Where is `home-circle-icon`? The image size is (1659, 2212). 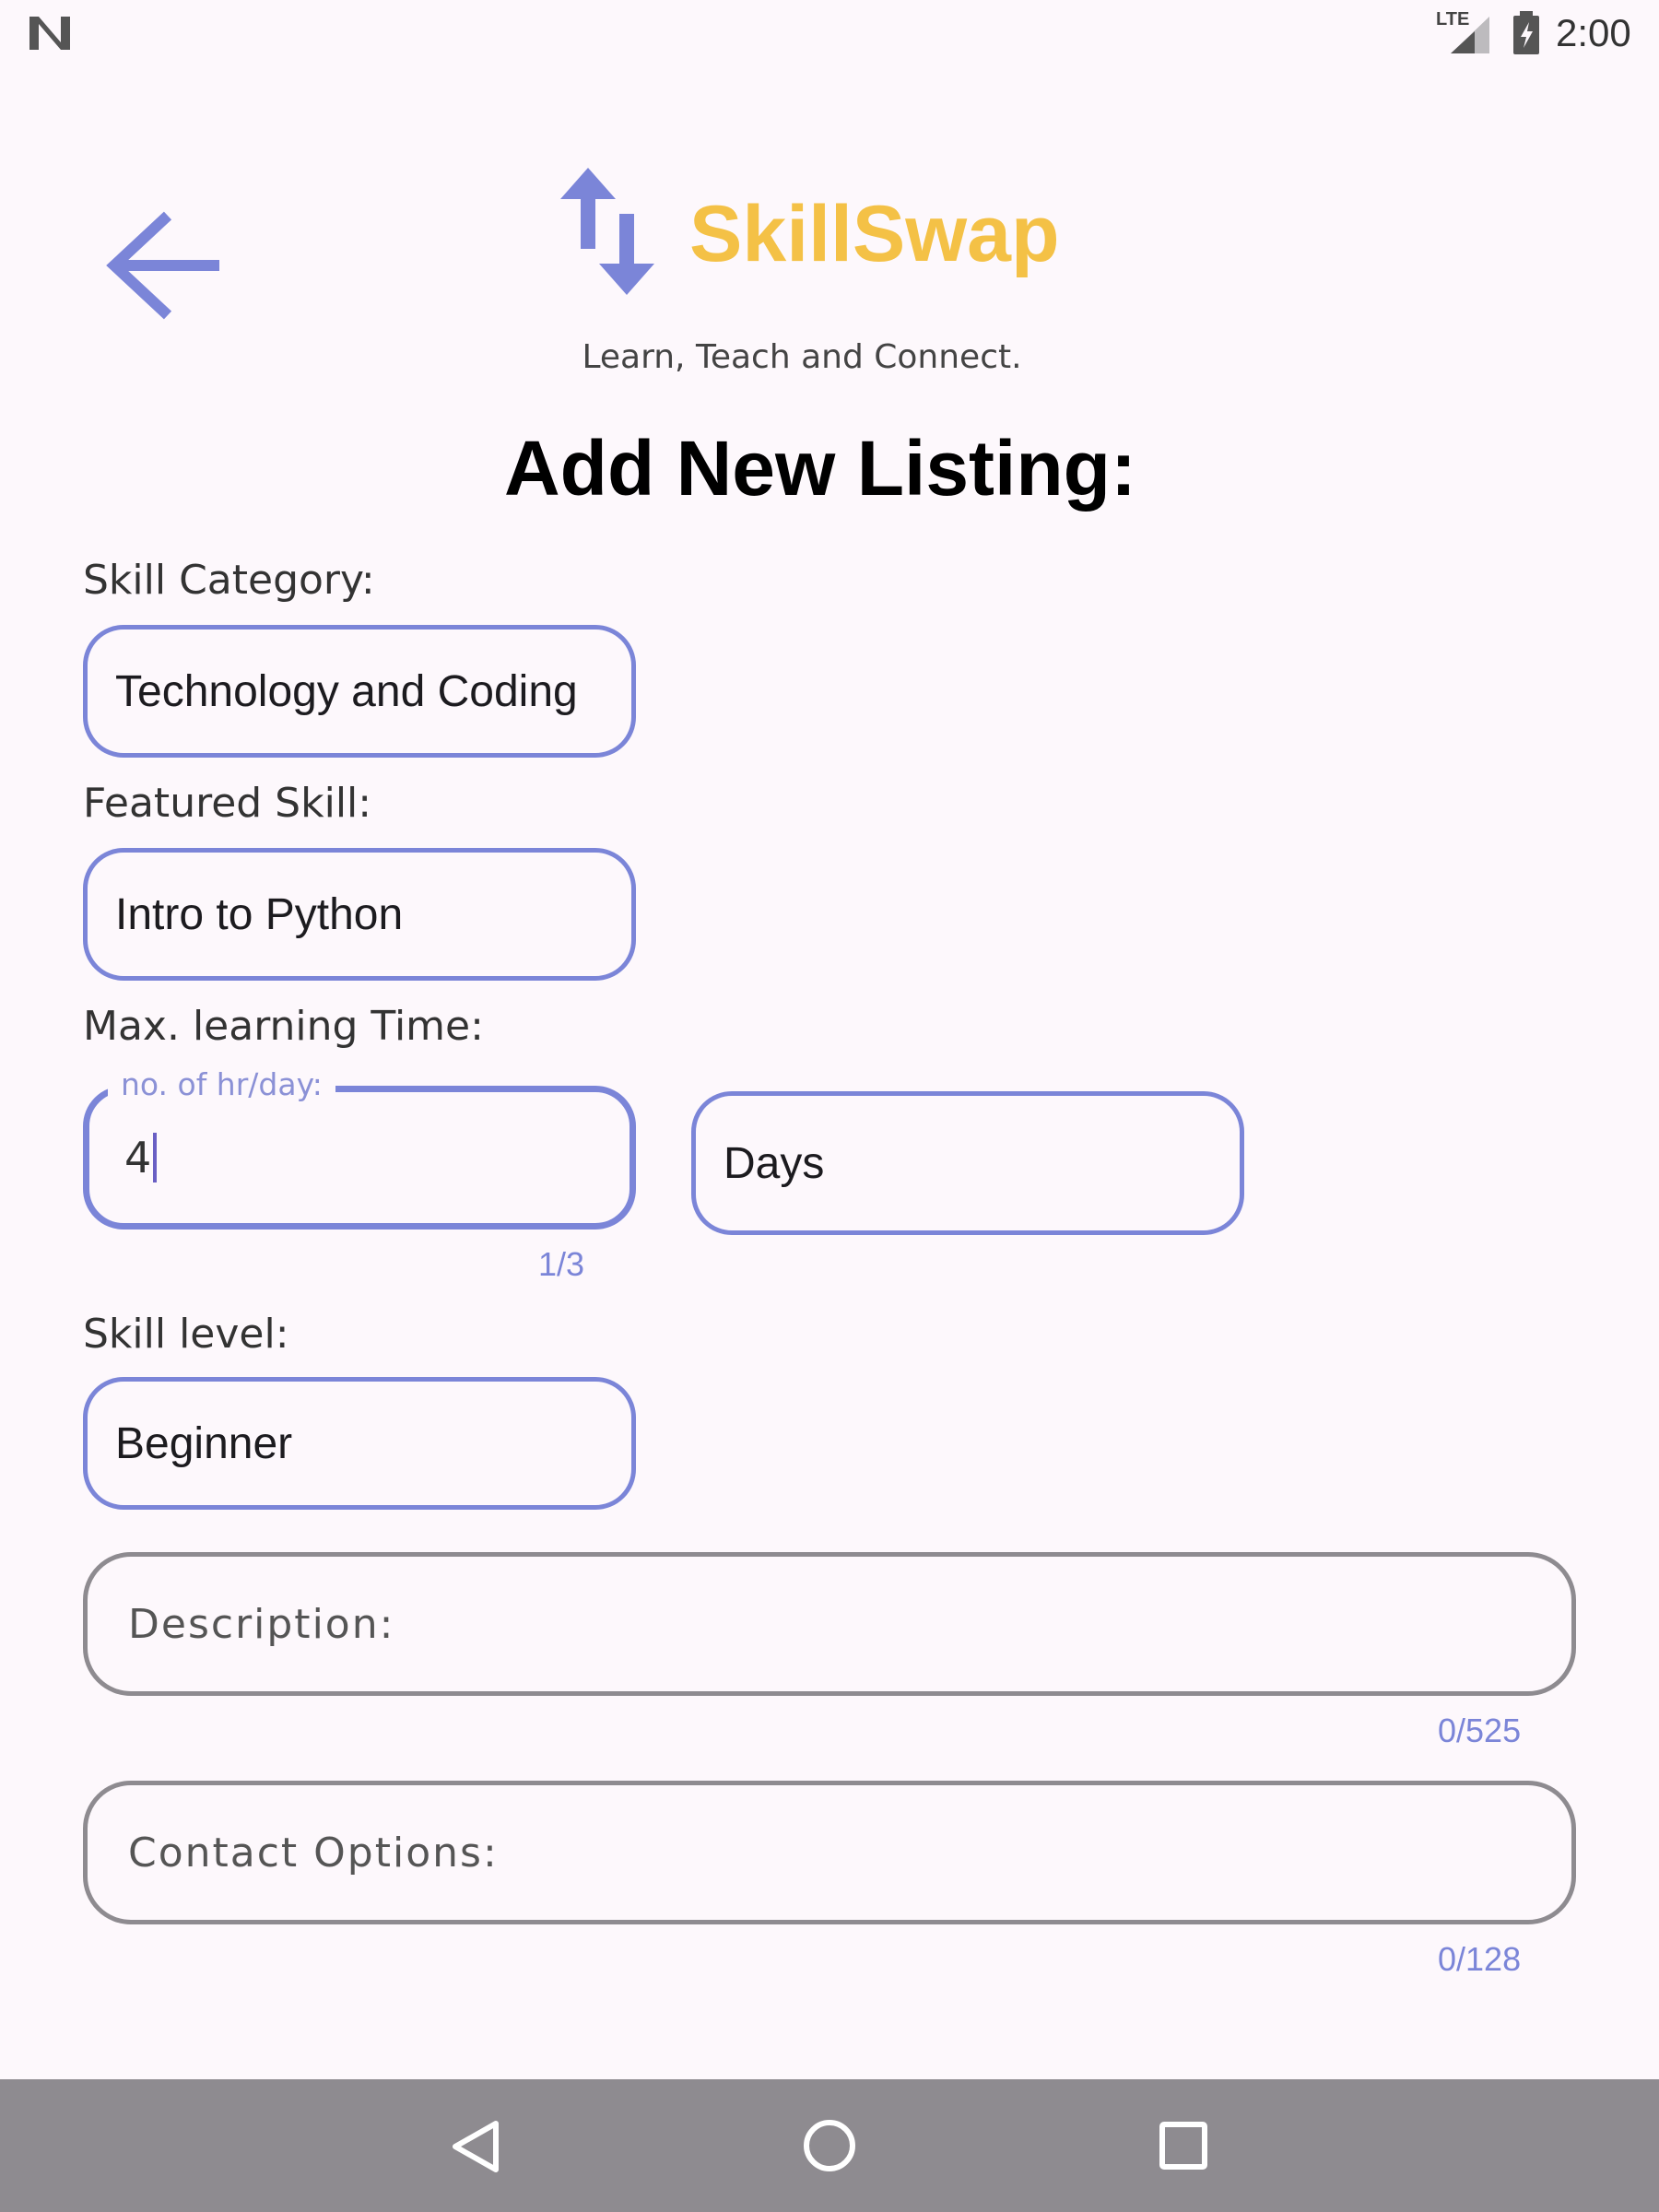 home-circle-icon is located at coordinates (829, 2145).